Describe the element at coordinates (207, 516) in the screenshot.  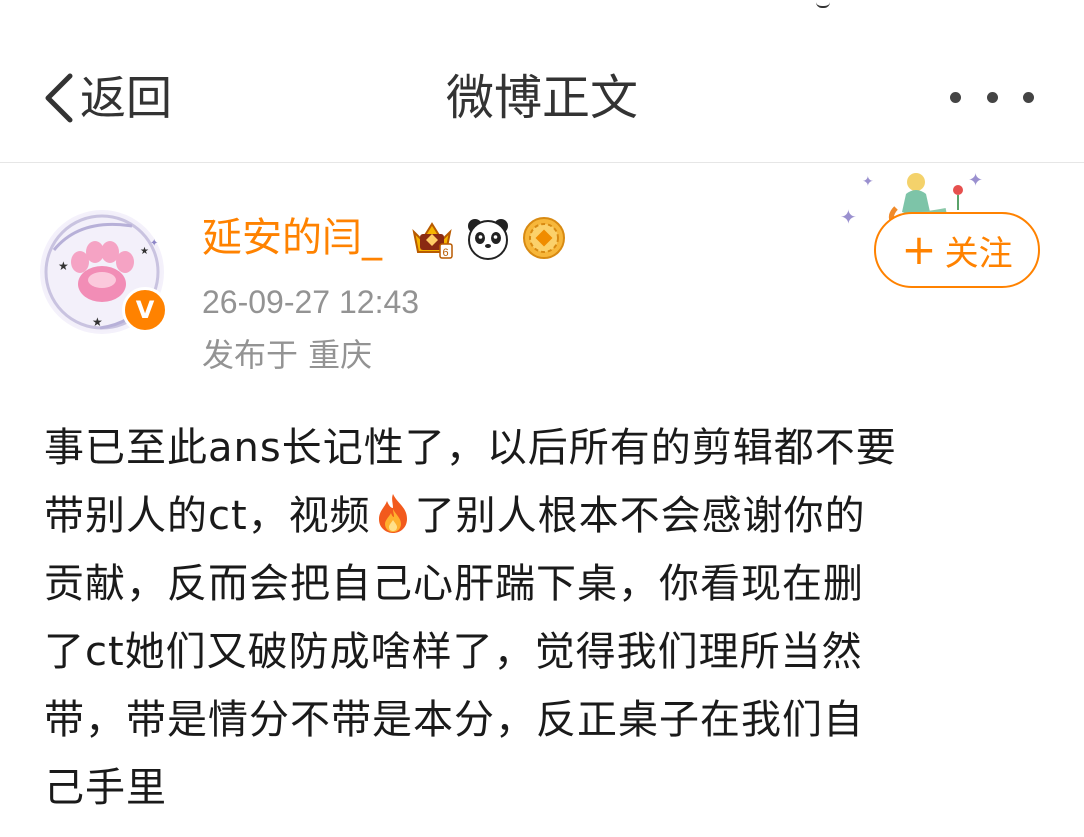
I see `post-text-segment: 带别人的ct，视频` at that location.